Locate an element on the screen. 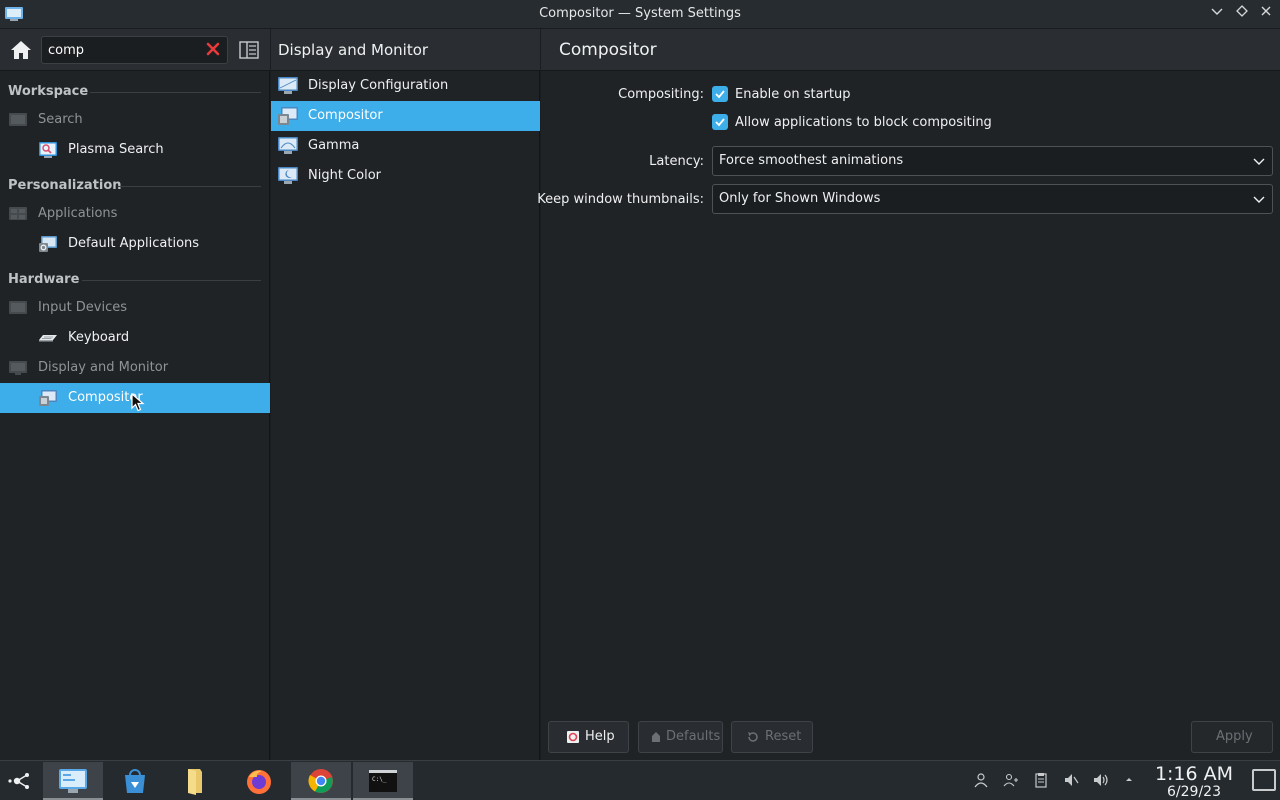 This screenshot has height=800, width=1280. section-header-workspace: Workspace is located at coordinates (48, 91).